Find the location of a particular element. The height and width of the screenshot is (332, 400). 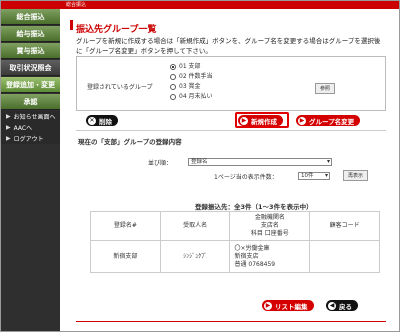

sidebar-top-strip is located at coordinates (30, 5).